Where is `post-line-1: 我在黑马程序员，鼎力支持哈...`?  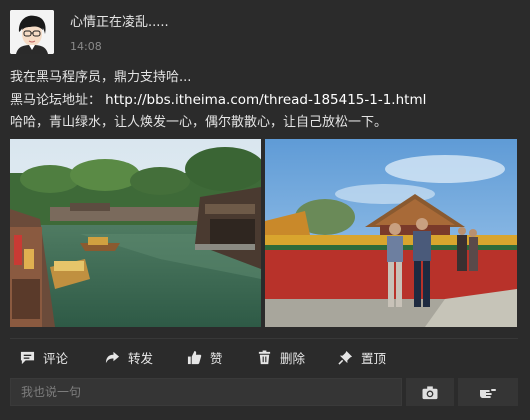 post-line-1: 我在黑马程序员，鼎力支持哈... is located at coordinates (101, 77).